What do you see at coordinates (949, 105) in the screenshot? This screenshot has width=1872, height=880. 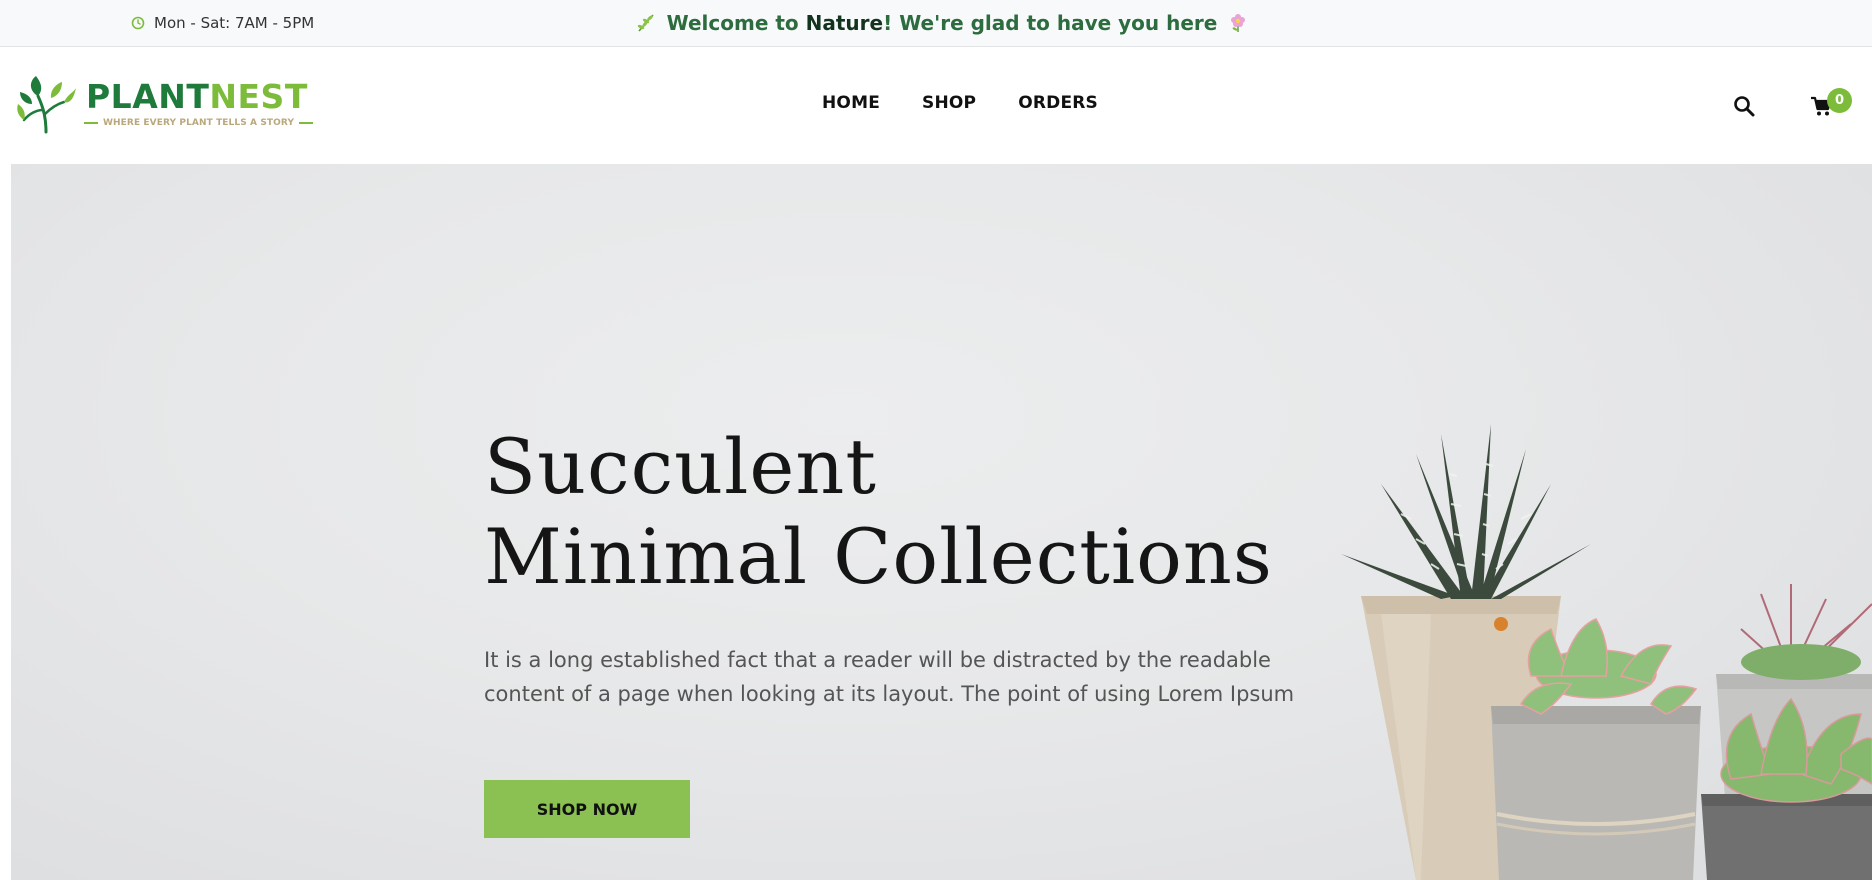 I see `nav-item-shop: SHOP` at bounding box center [949, 105].